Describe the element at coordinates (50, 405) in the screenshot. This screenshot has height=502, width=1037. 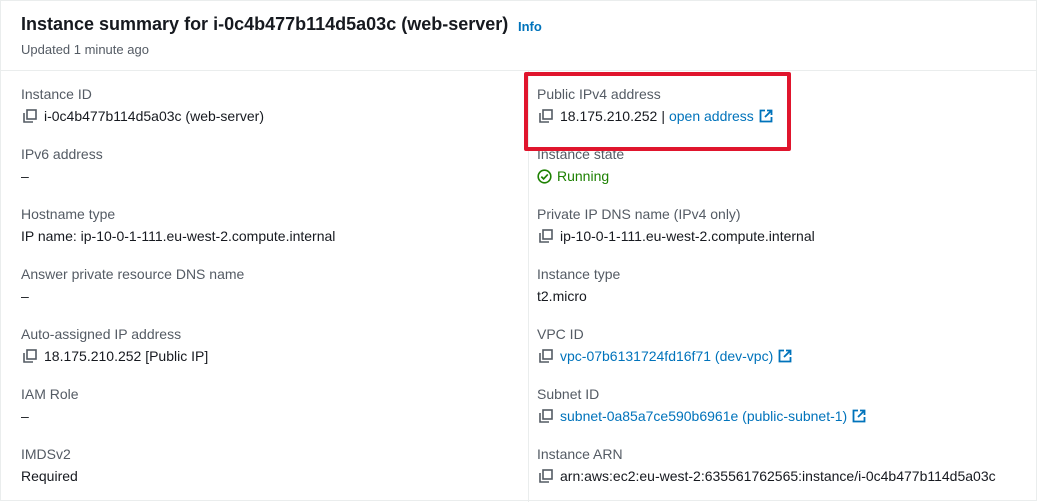
I see `field-iam-role: IAM Role –` at that location.